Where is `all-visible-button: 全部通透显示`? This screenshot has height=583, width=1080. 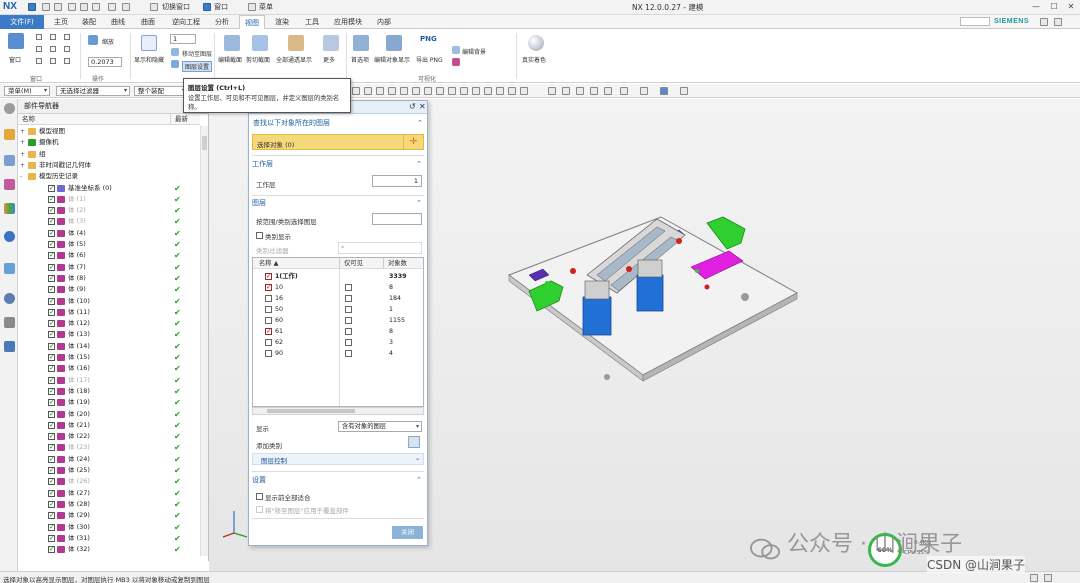
all-visible-button: 全部通透显示 is located at coordinates (296, 50).